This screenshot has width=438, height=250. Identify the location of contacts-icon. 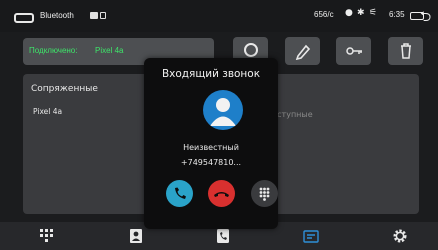
(136, 236).